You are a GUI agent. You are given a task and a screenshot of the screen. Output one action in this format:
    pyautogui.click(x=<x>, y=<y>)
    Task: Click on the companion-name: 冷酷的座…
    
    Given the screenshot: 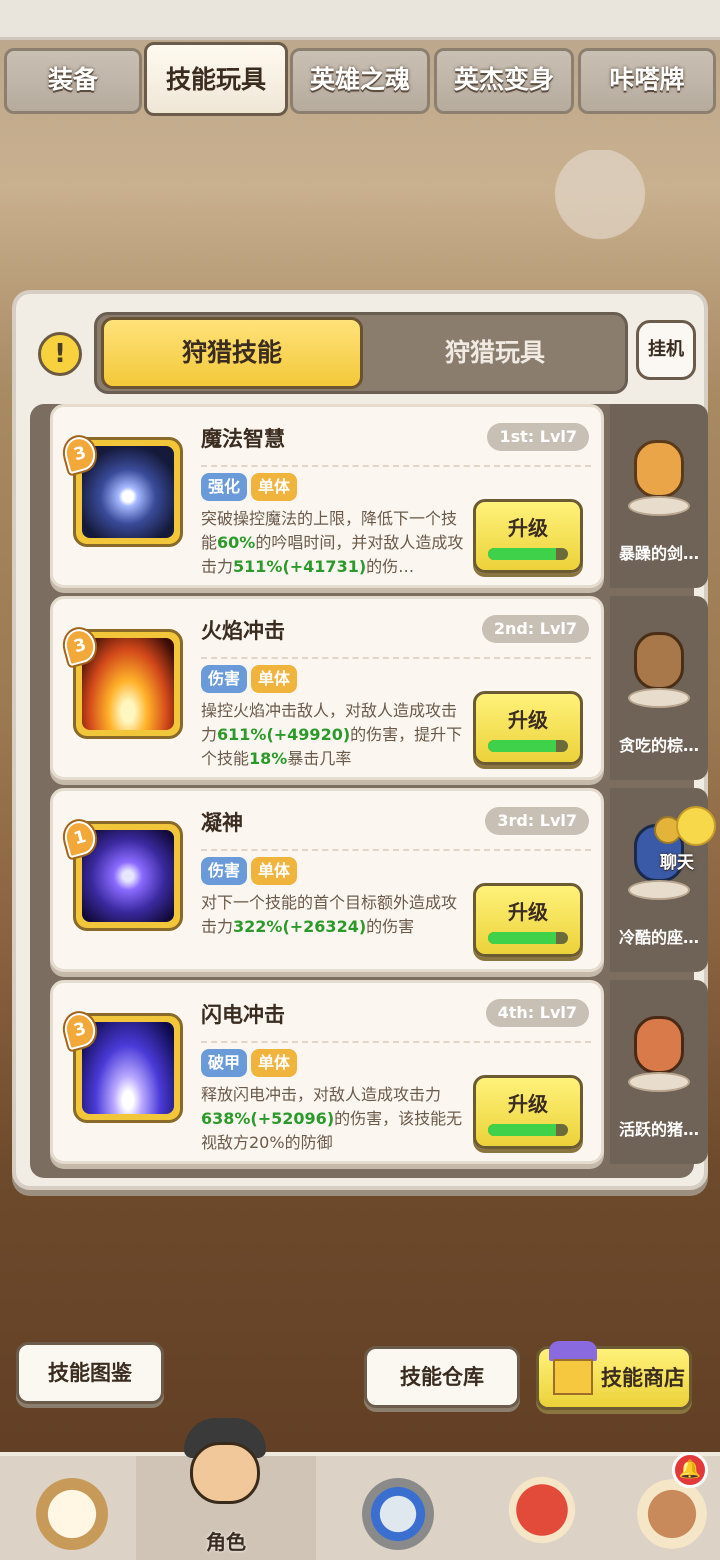 What is the action you would take?
    pyautogui.click(x=658, y=937)
    